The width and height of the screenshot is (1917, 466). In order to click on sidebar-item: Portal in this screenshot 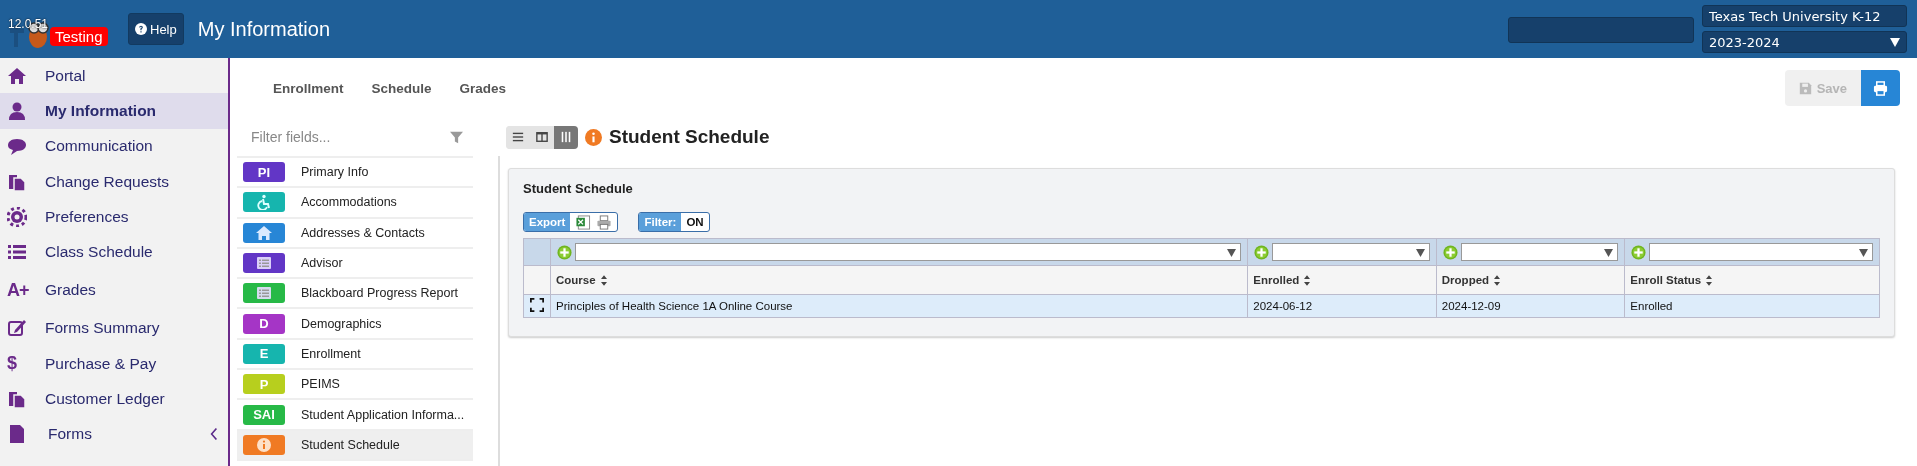, I will do `click(114, 76)`.